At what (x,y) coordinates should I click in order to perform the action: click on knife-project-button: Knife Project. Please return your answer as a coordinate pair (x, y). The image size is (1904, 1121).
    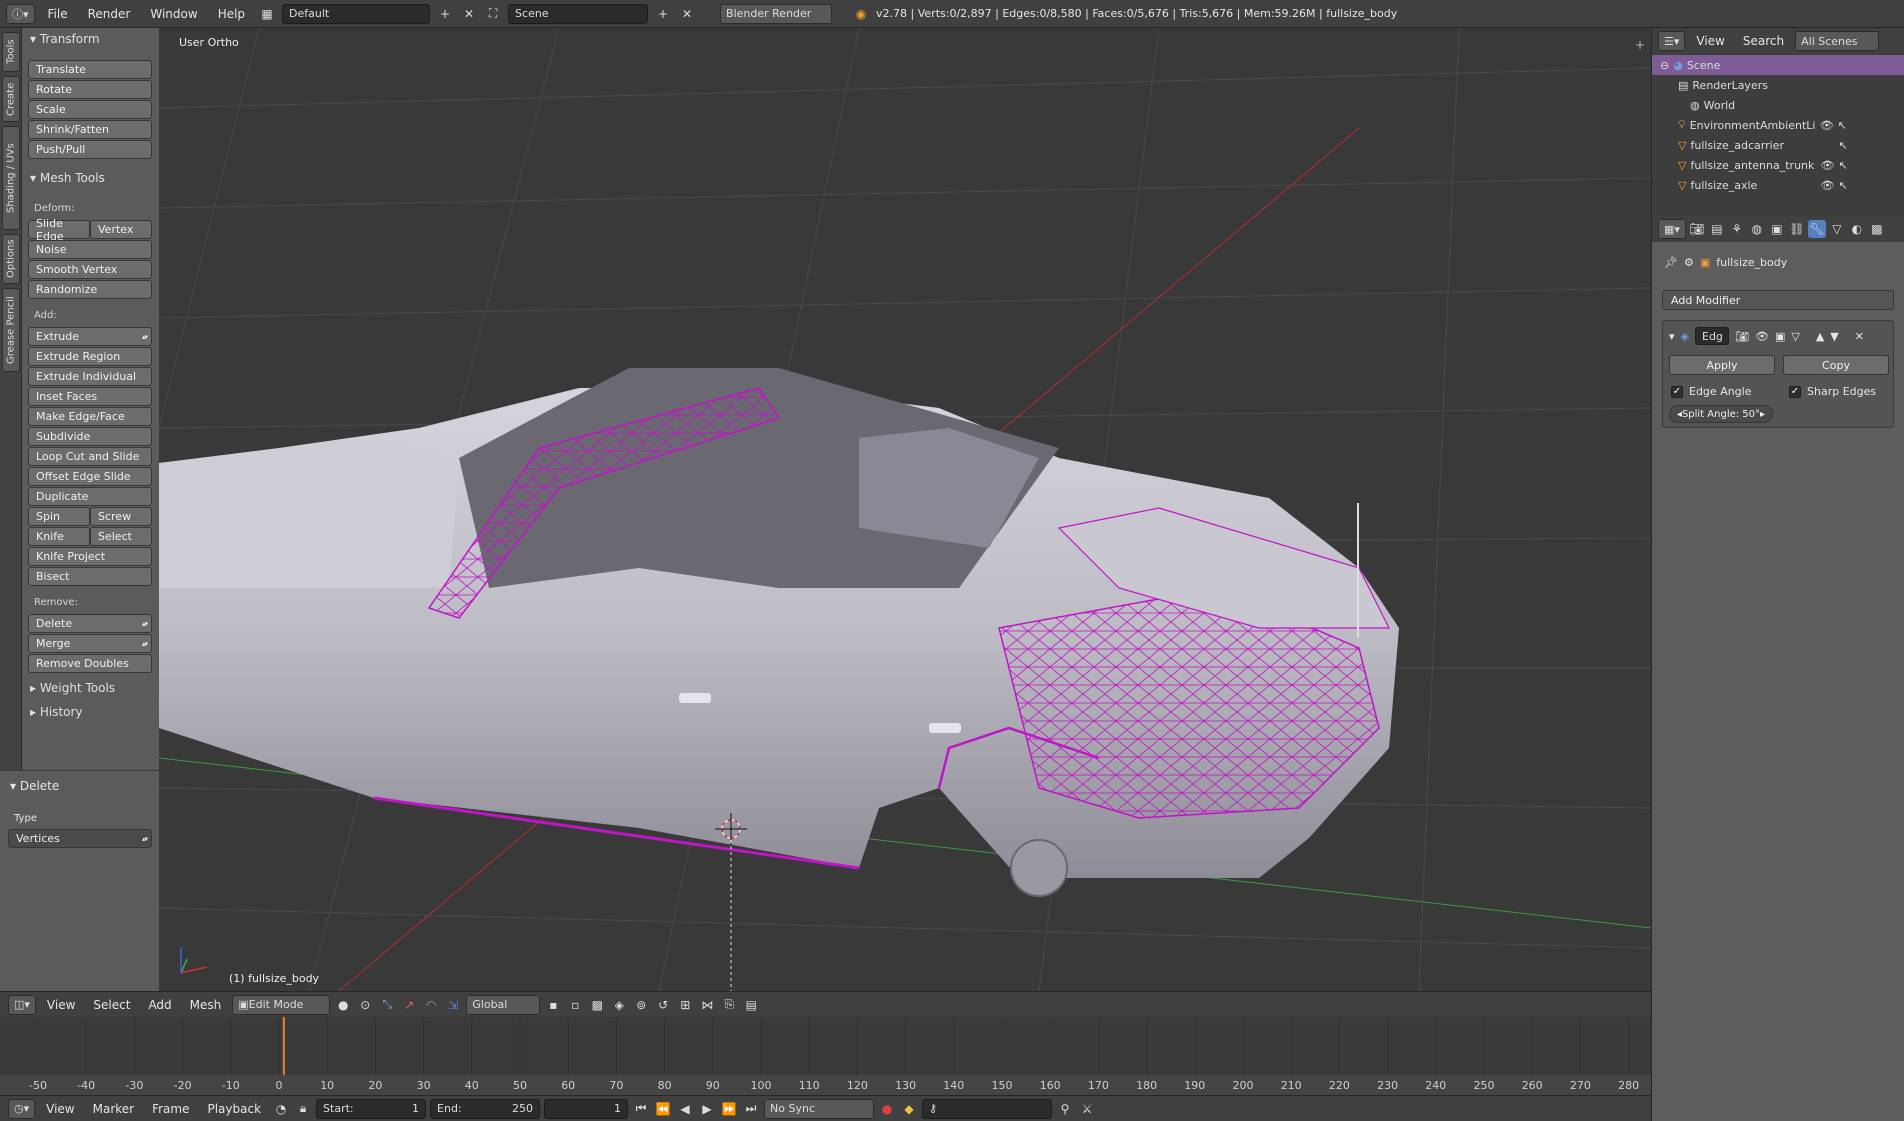
    Looking at the image, I should click on (90, 556).